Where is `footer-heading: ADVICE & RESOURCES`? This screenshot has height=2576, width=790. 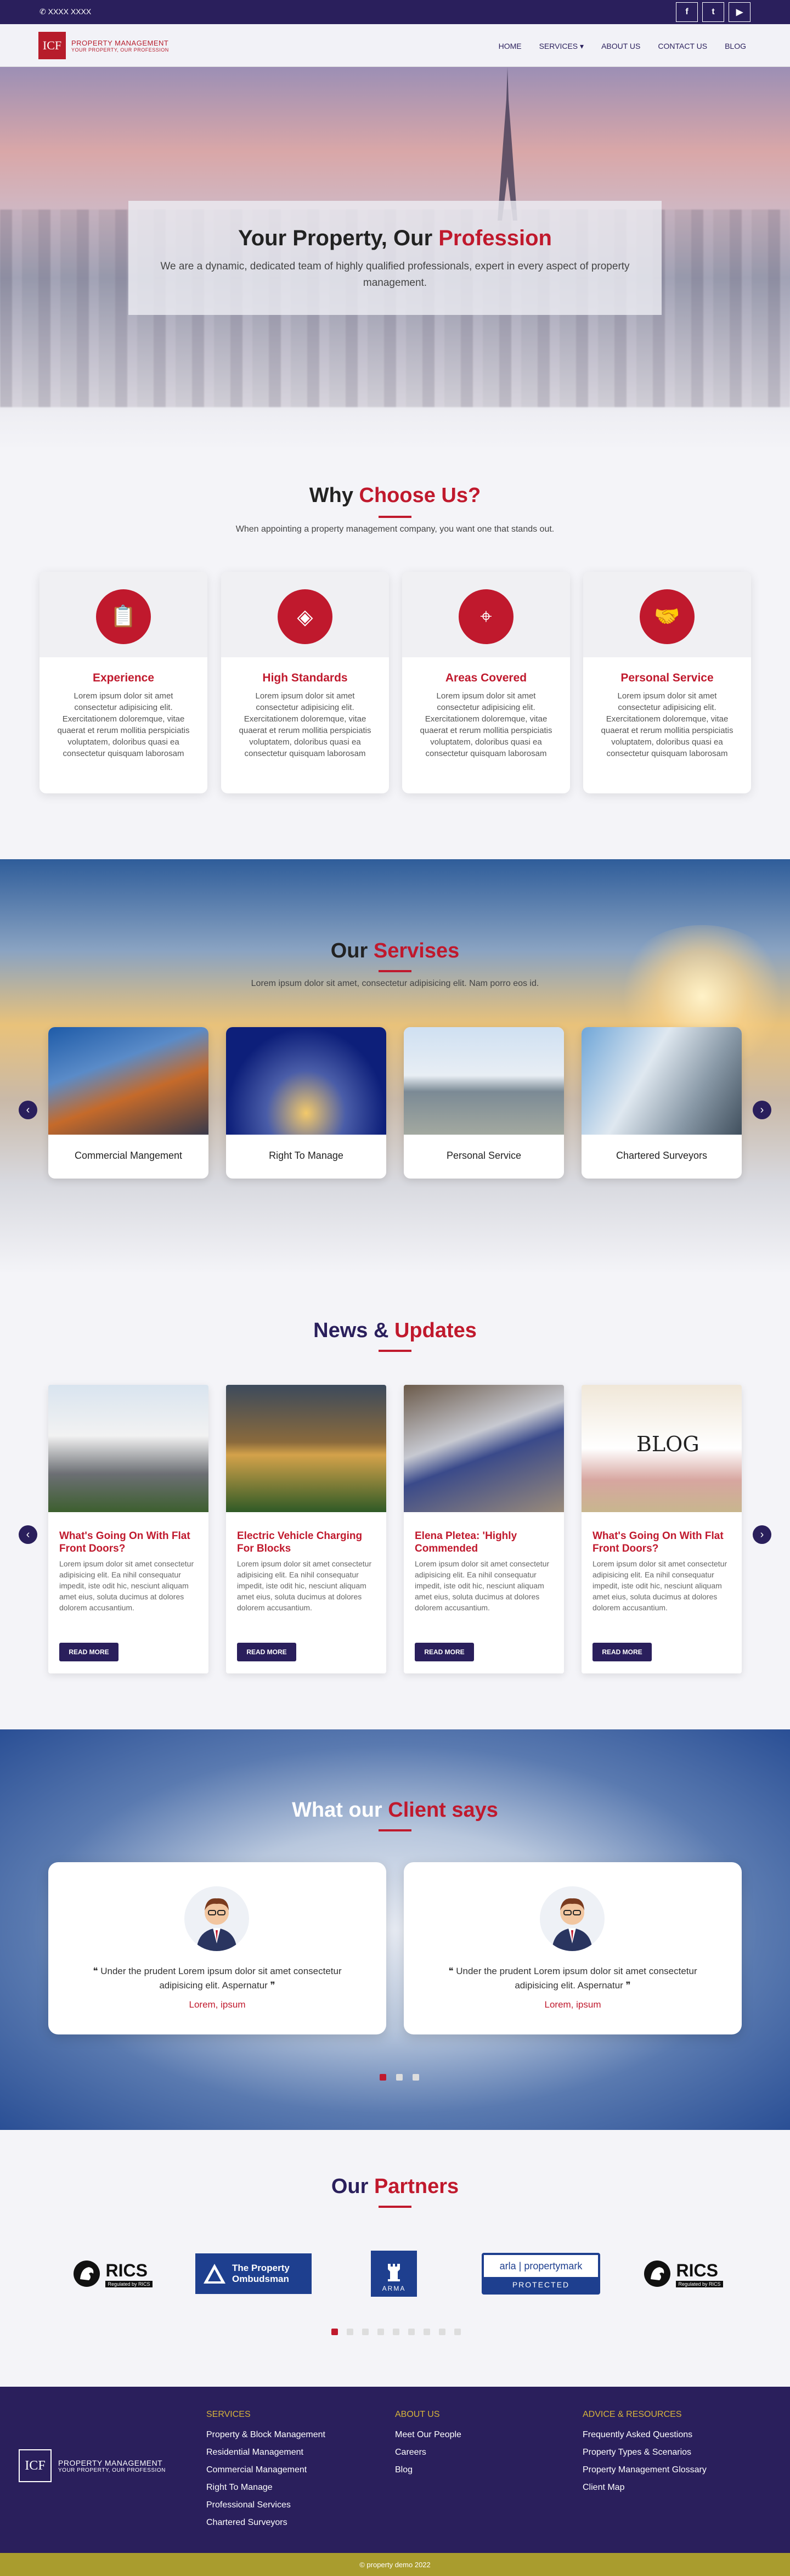 footer-heading: ADVICE & RESOURCES is located at coordinates (632, 2415).